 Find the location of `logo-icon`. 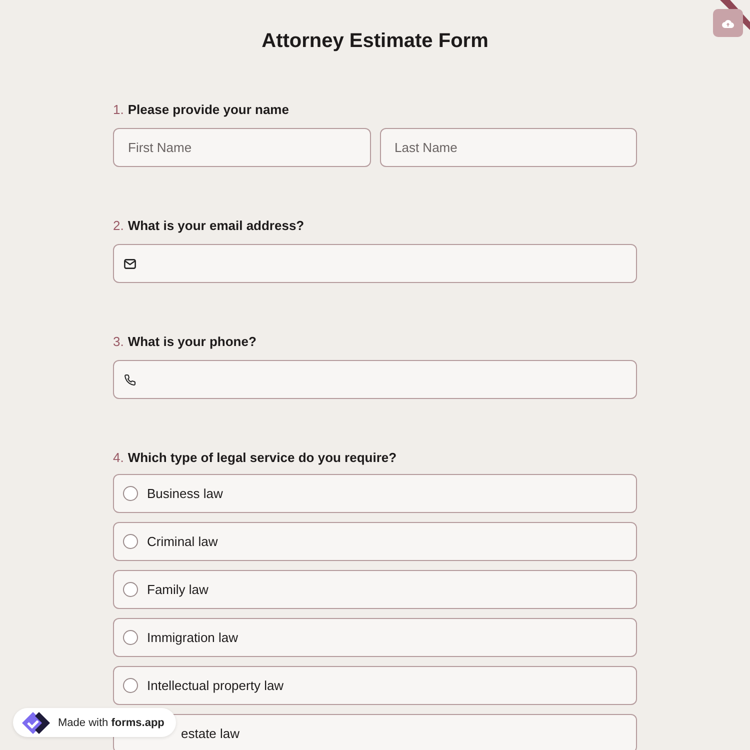

logo-icon is located at coordinates (36, 723).